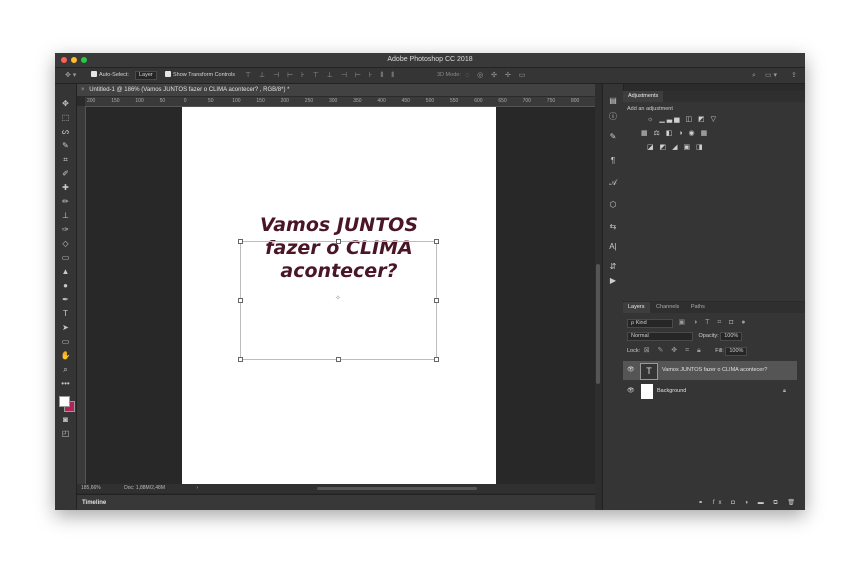  I want to click on layer-kind-dropdown: ρ Kind, so click(650, 323).